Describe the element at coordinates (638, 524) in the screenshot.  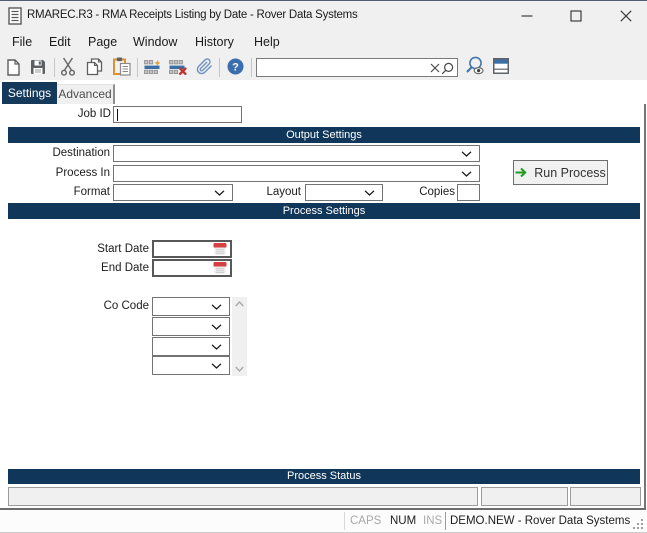
I see `resize-grip` at that location.